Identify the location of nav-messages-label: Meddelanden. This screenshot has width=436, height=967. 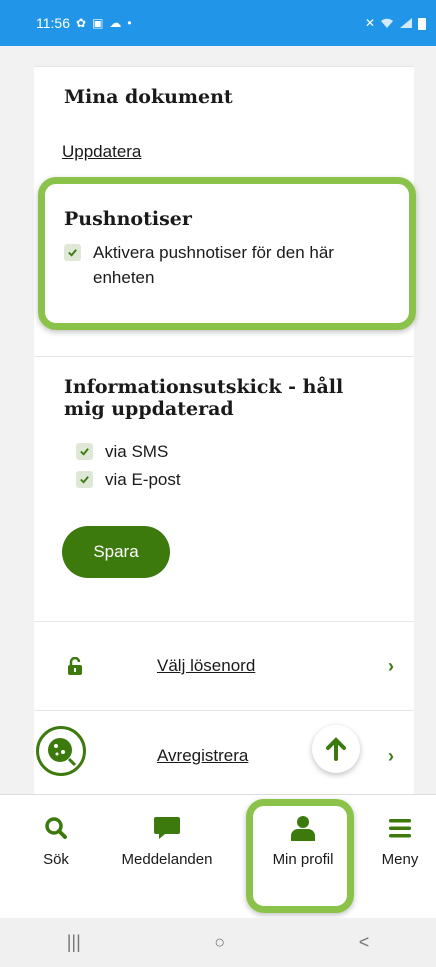
(167, 859).